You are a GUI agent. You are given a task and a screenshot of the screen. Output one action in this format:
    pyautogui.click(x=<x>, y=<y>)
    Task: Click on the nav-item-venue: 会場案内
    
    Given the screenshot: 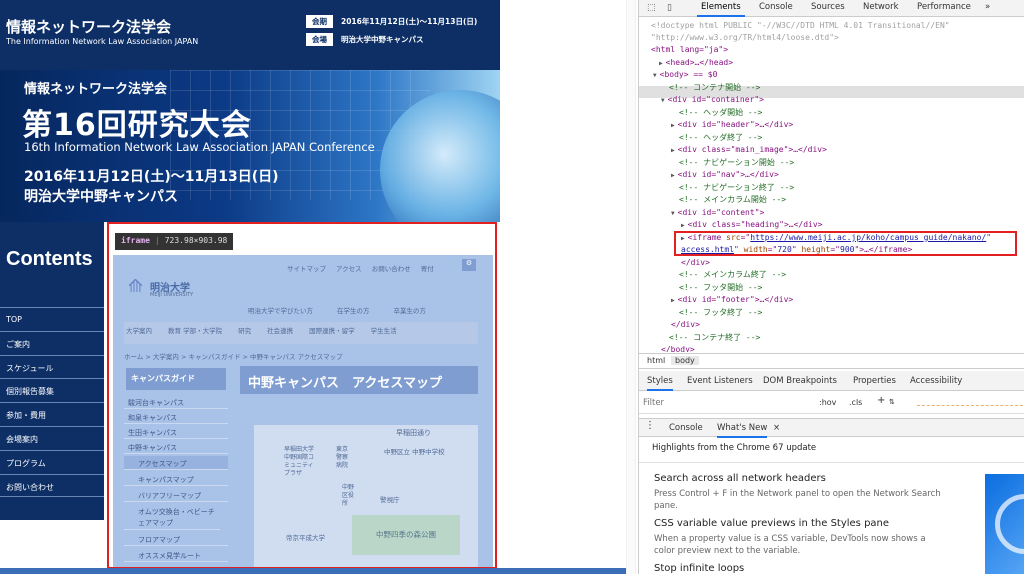 What is the action you would take?
    pyautogui.click(x=52, y=437)
    